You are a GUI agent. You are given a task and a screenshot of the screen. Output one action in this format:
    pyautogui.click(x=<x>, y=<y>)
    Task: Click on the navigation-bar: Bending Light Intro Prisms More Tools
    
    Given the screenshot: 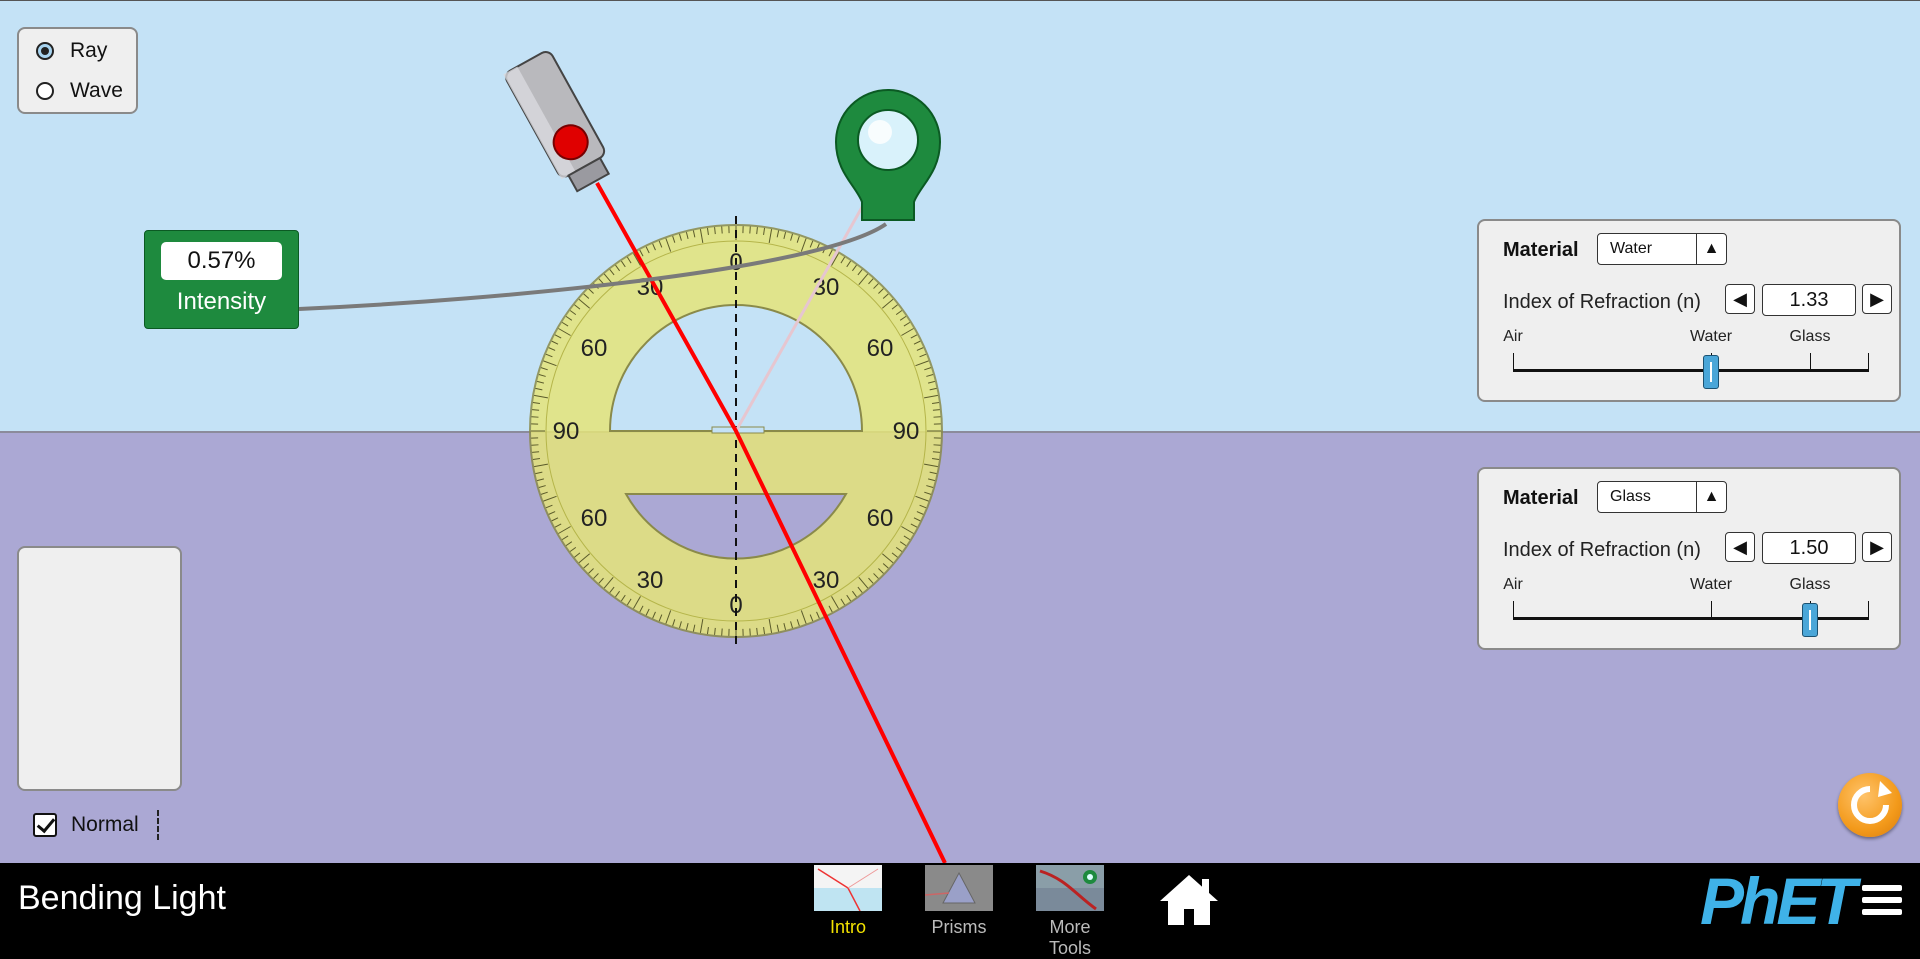 What is the action you would take?
    pyautogui.click(x=960, y=900)
    